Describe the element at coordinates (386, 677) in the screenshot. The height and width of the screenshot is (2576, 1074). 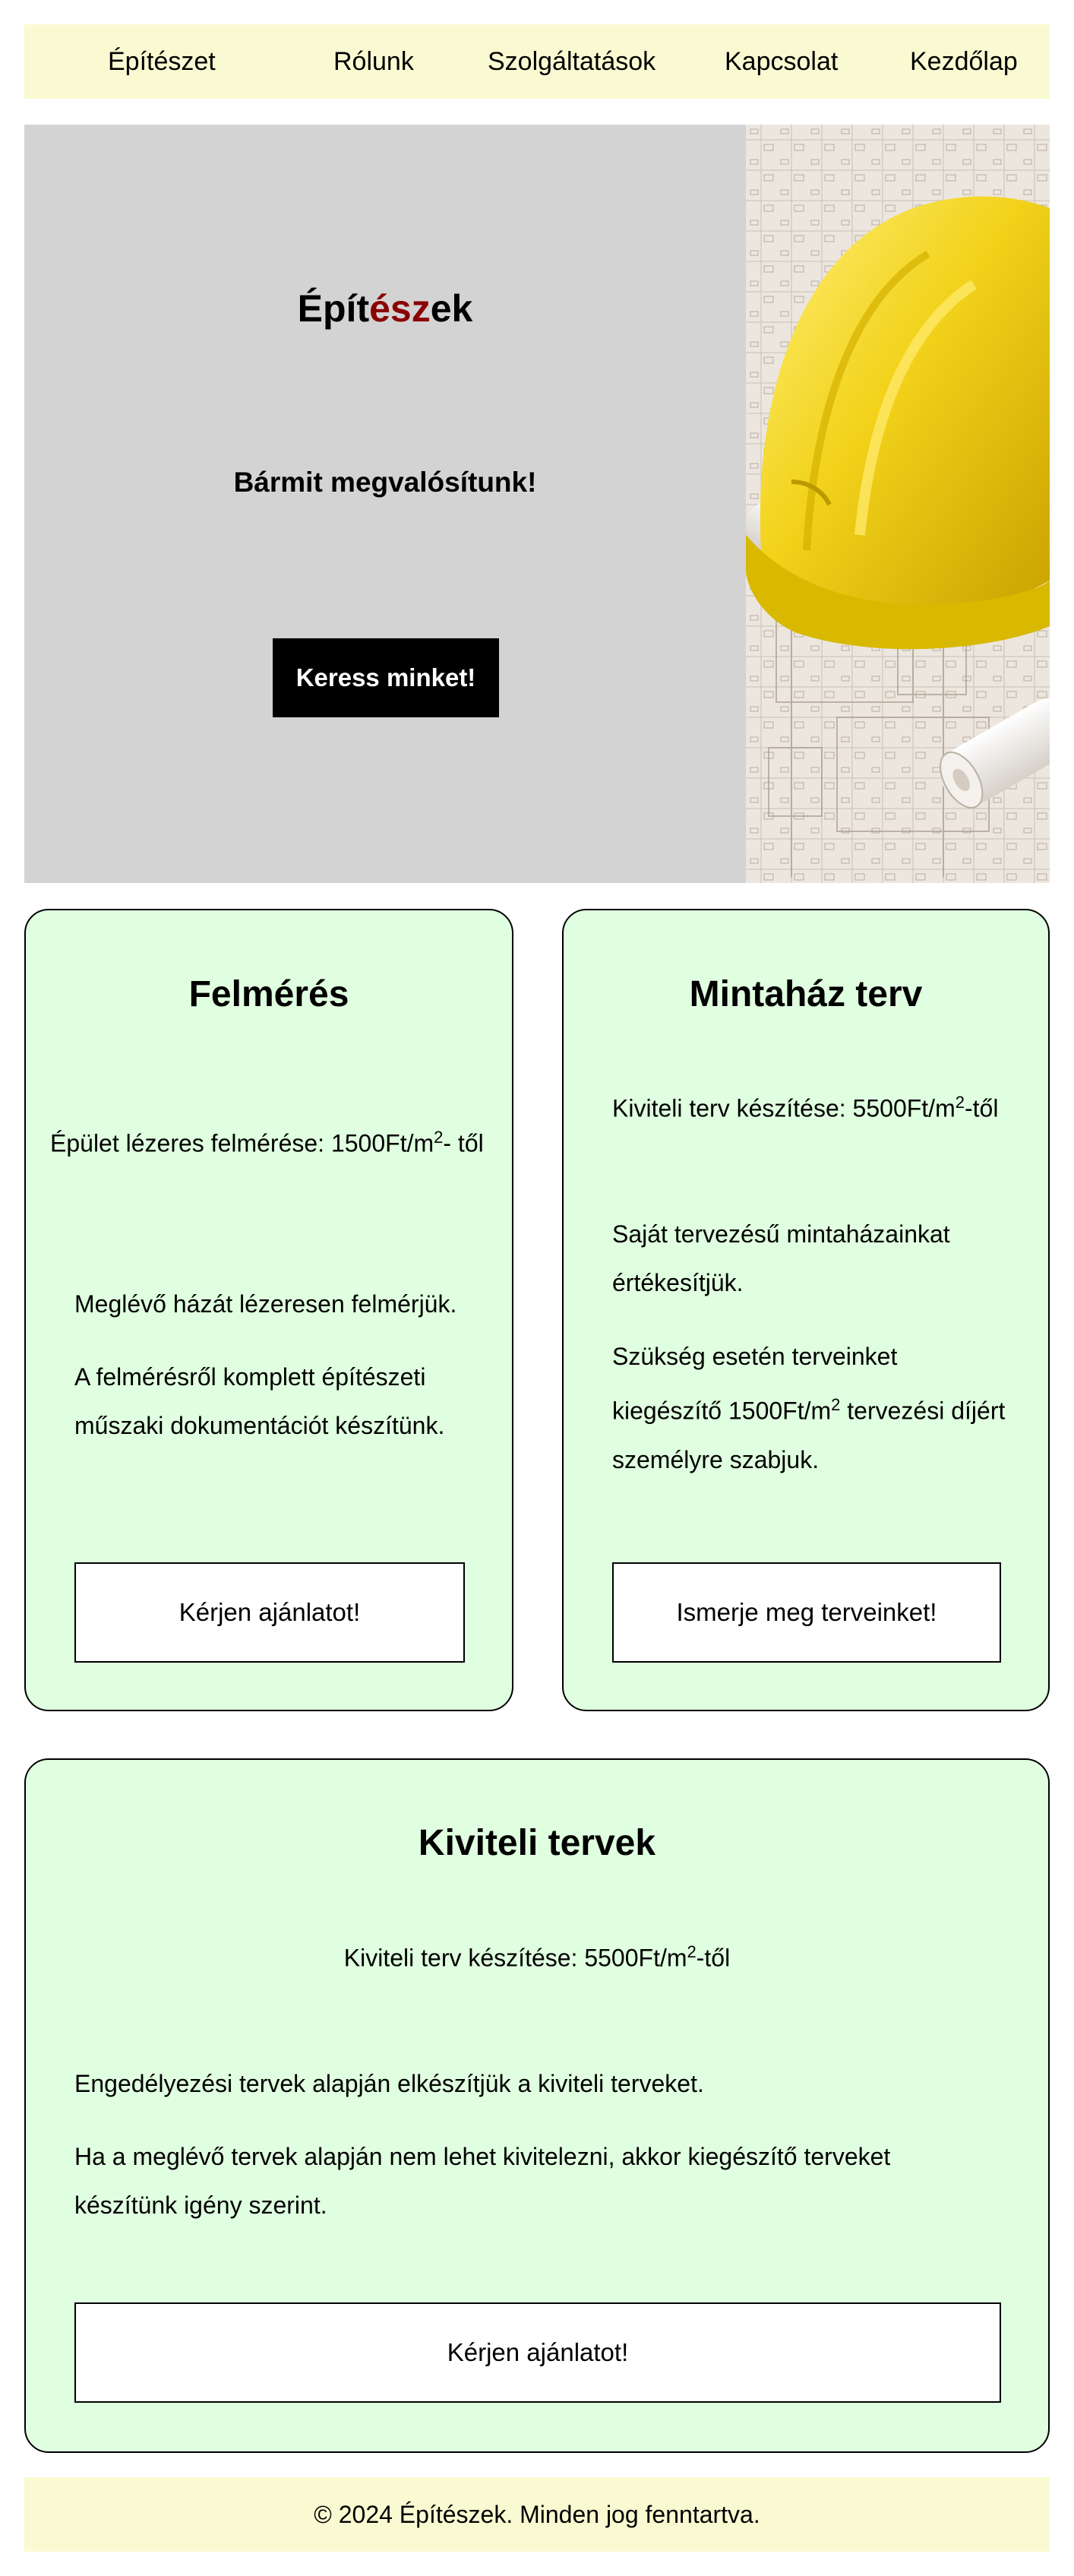
I see `contact-us-button: Keress minket!` at that location.